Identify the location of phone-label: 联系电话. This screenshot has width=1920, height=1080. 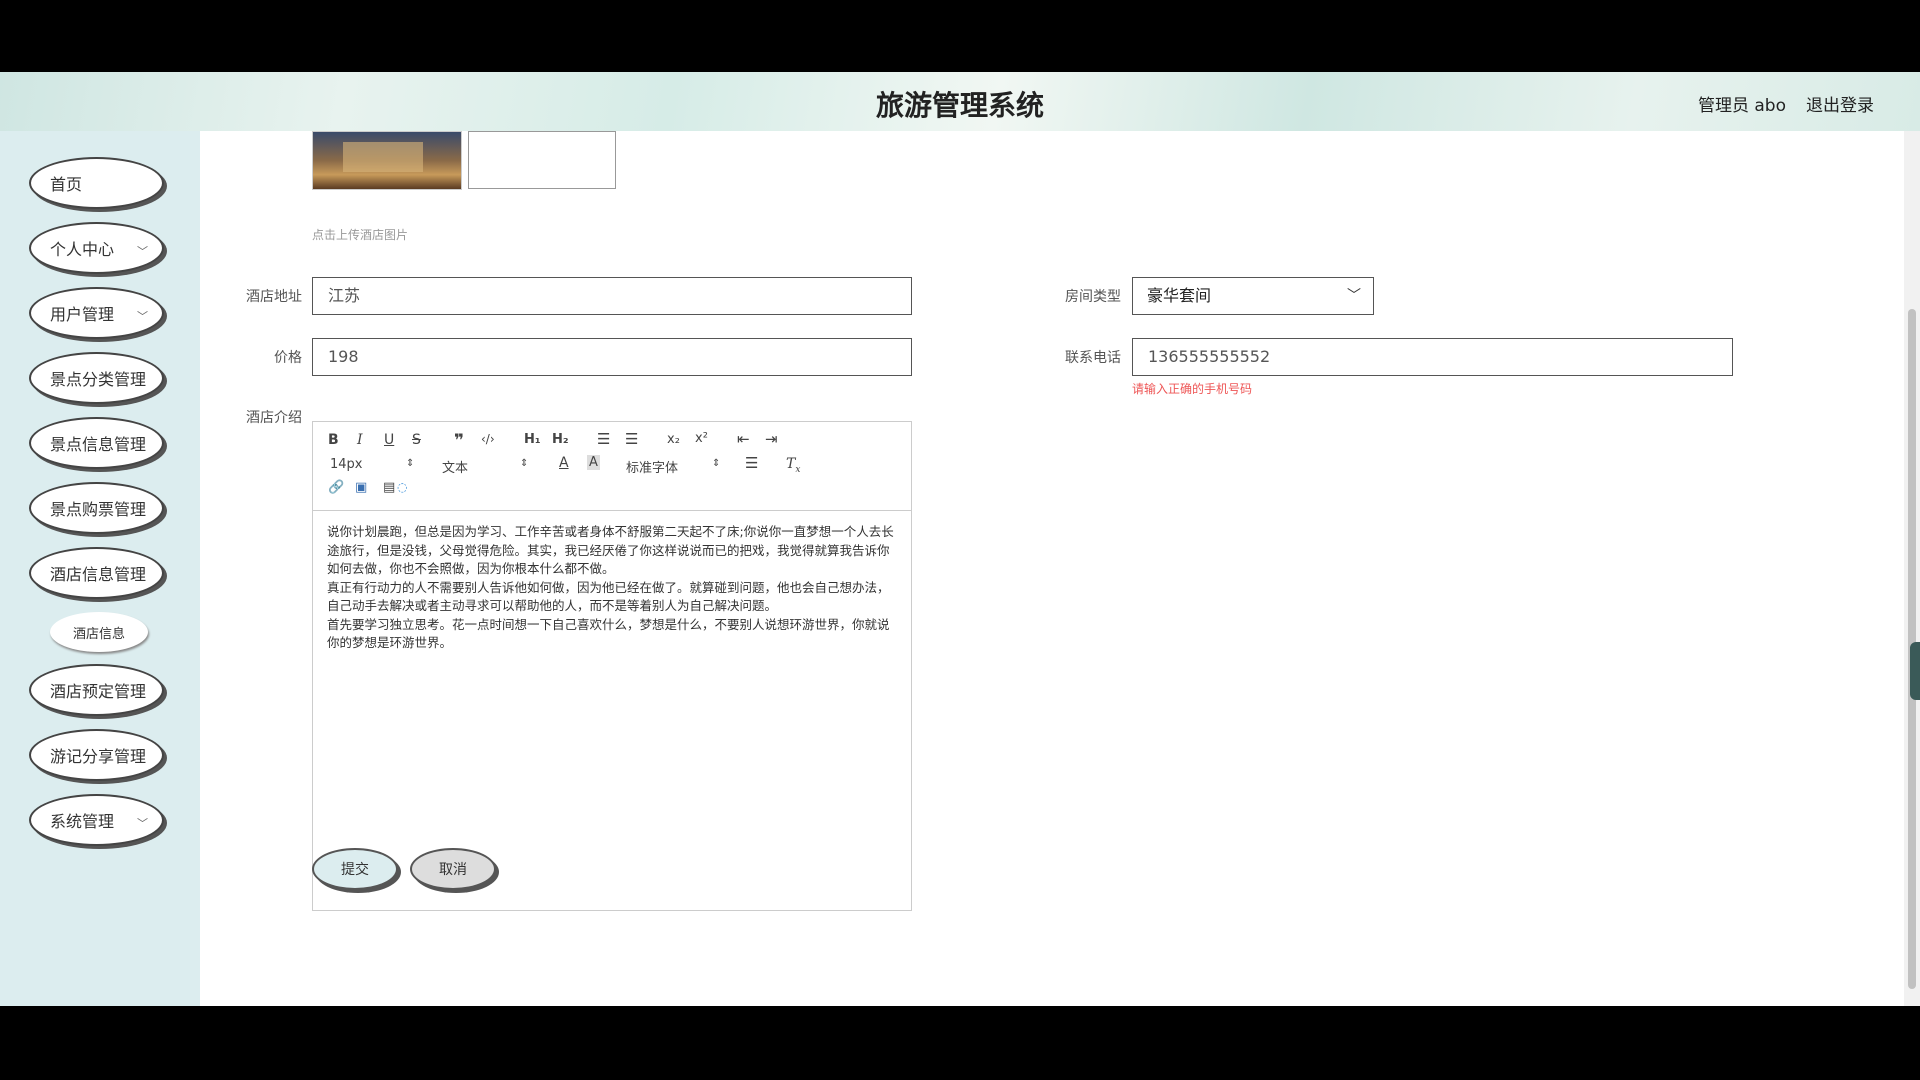
(1093, 358).